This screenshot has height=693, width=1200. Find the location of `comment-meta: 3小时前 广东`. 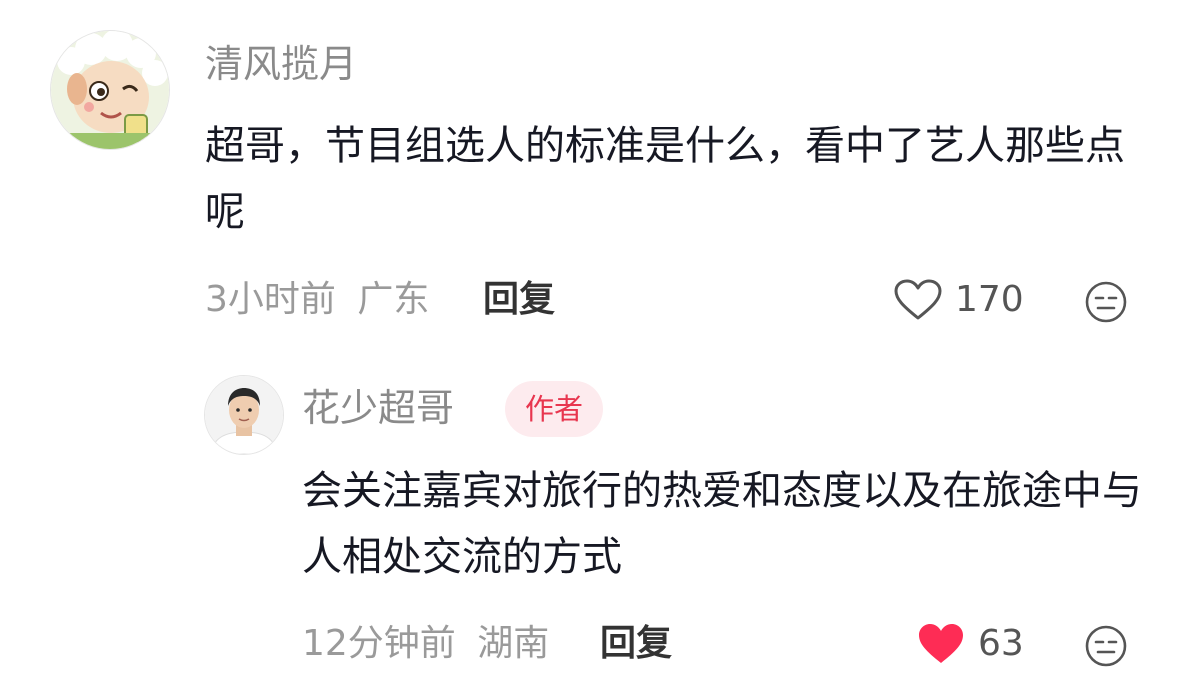

comment-meta: 3小时前 广东 is located at coordinates (317, 300).